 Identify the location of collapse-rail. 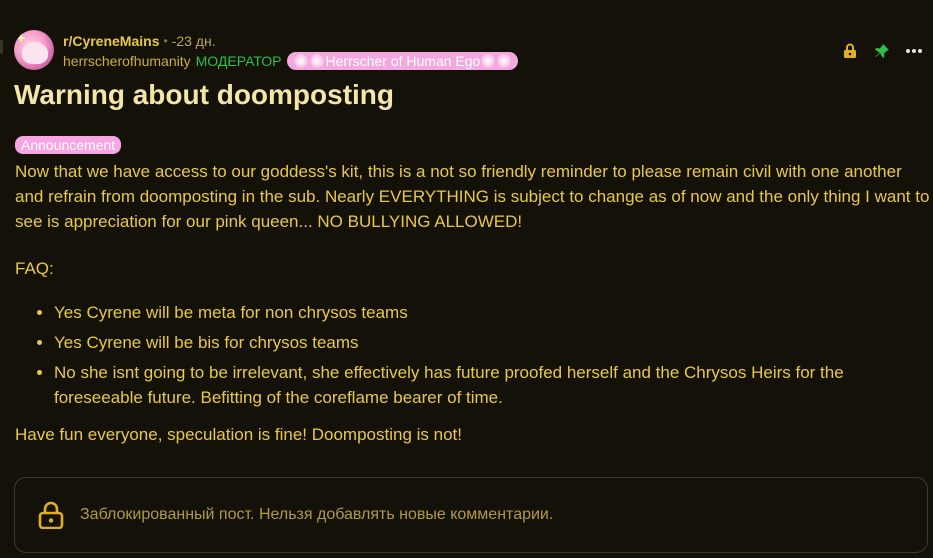
(1, 47).